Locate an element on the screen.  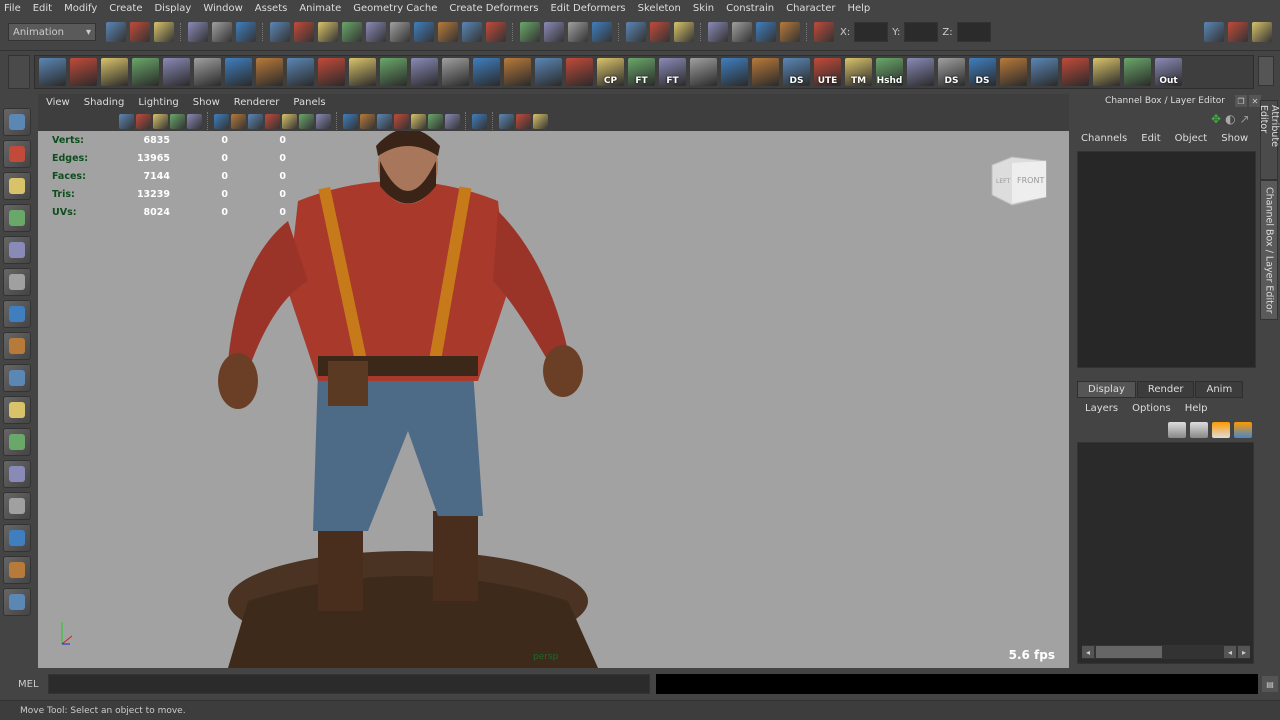
uv-select-icon is located at coordinates (1044, 72).